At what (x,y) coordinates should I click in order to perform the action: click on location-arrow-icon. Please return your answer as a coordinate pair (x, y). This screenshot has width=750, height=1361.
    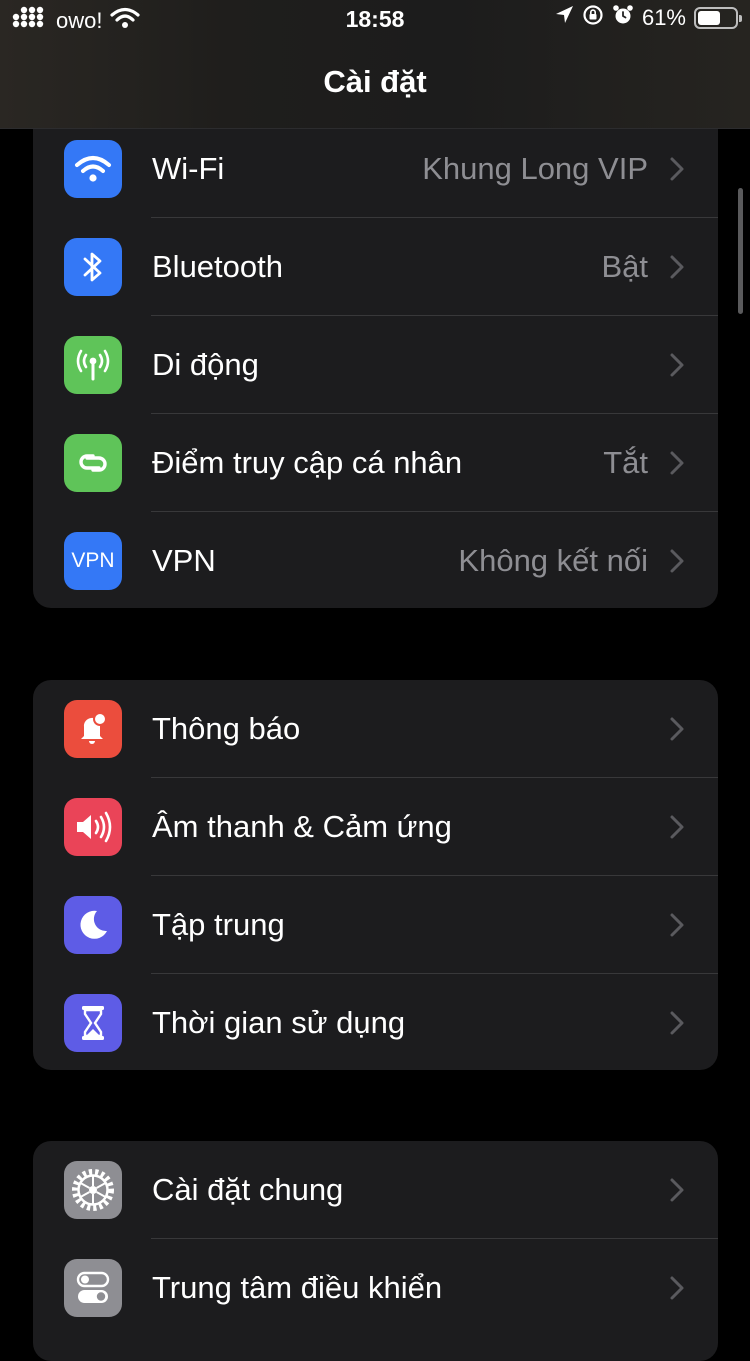
    Looking at the image, I should click on (564, 17).